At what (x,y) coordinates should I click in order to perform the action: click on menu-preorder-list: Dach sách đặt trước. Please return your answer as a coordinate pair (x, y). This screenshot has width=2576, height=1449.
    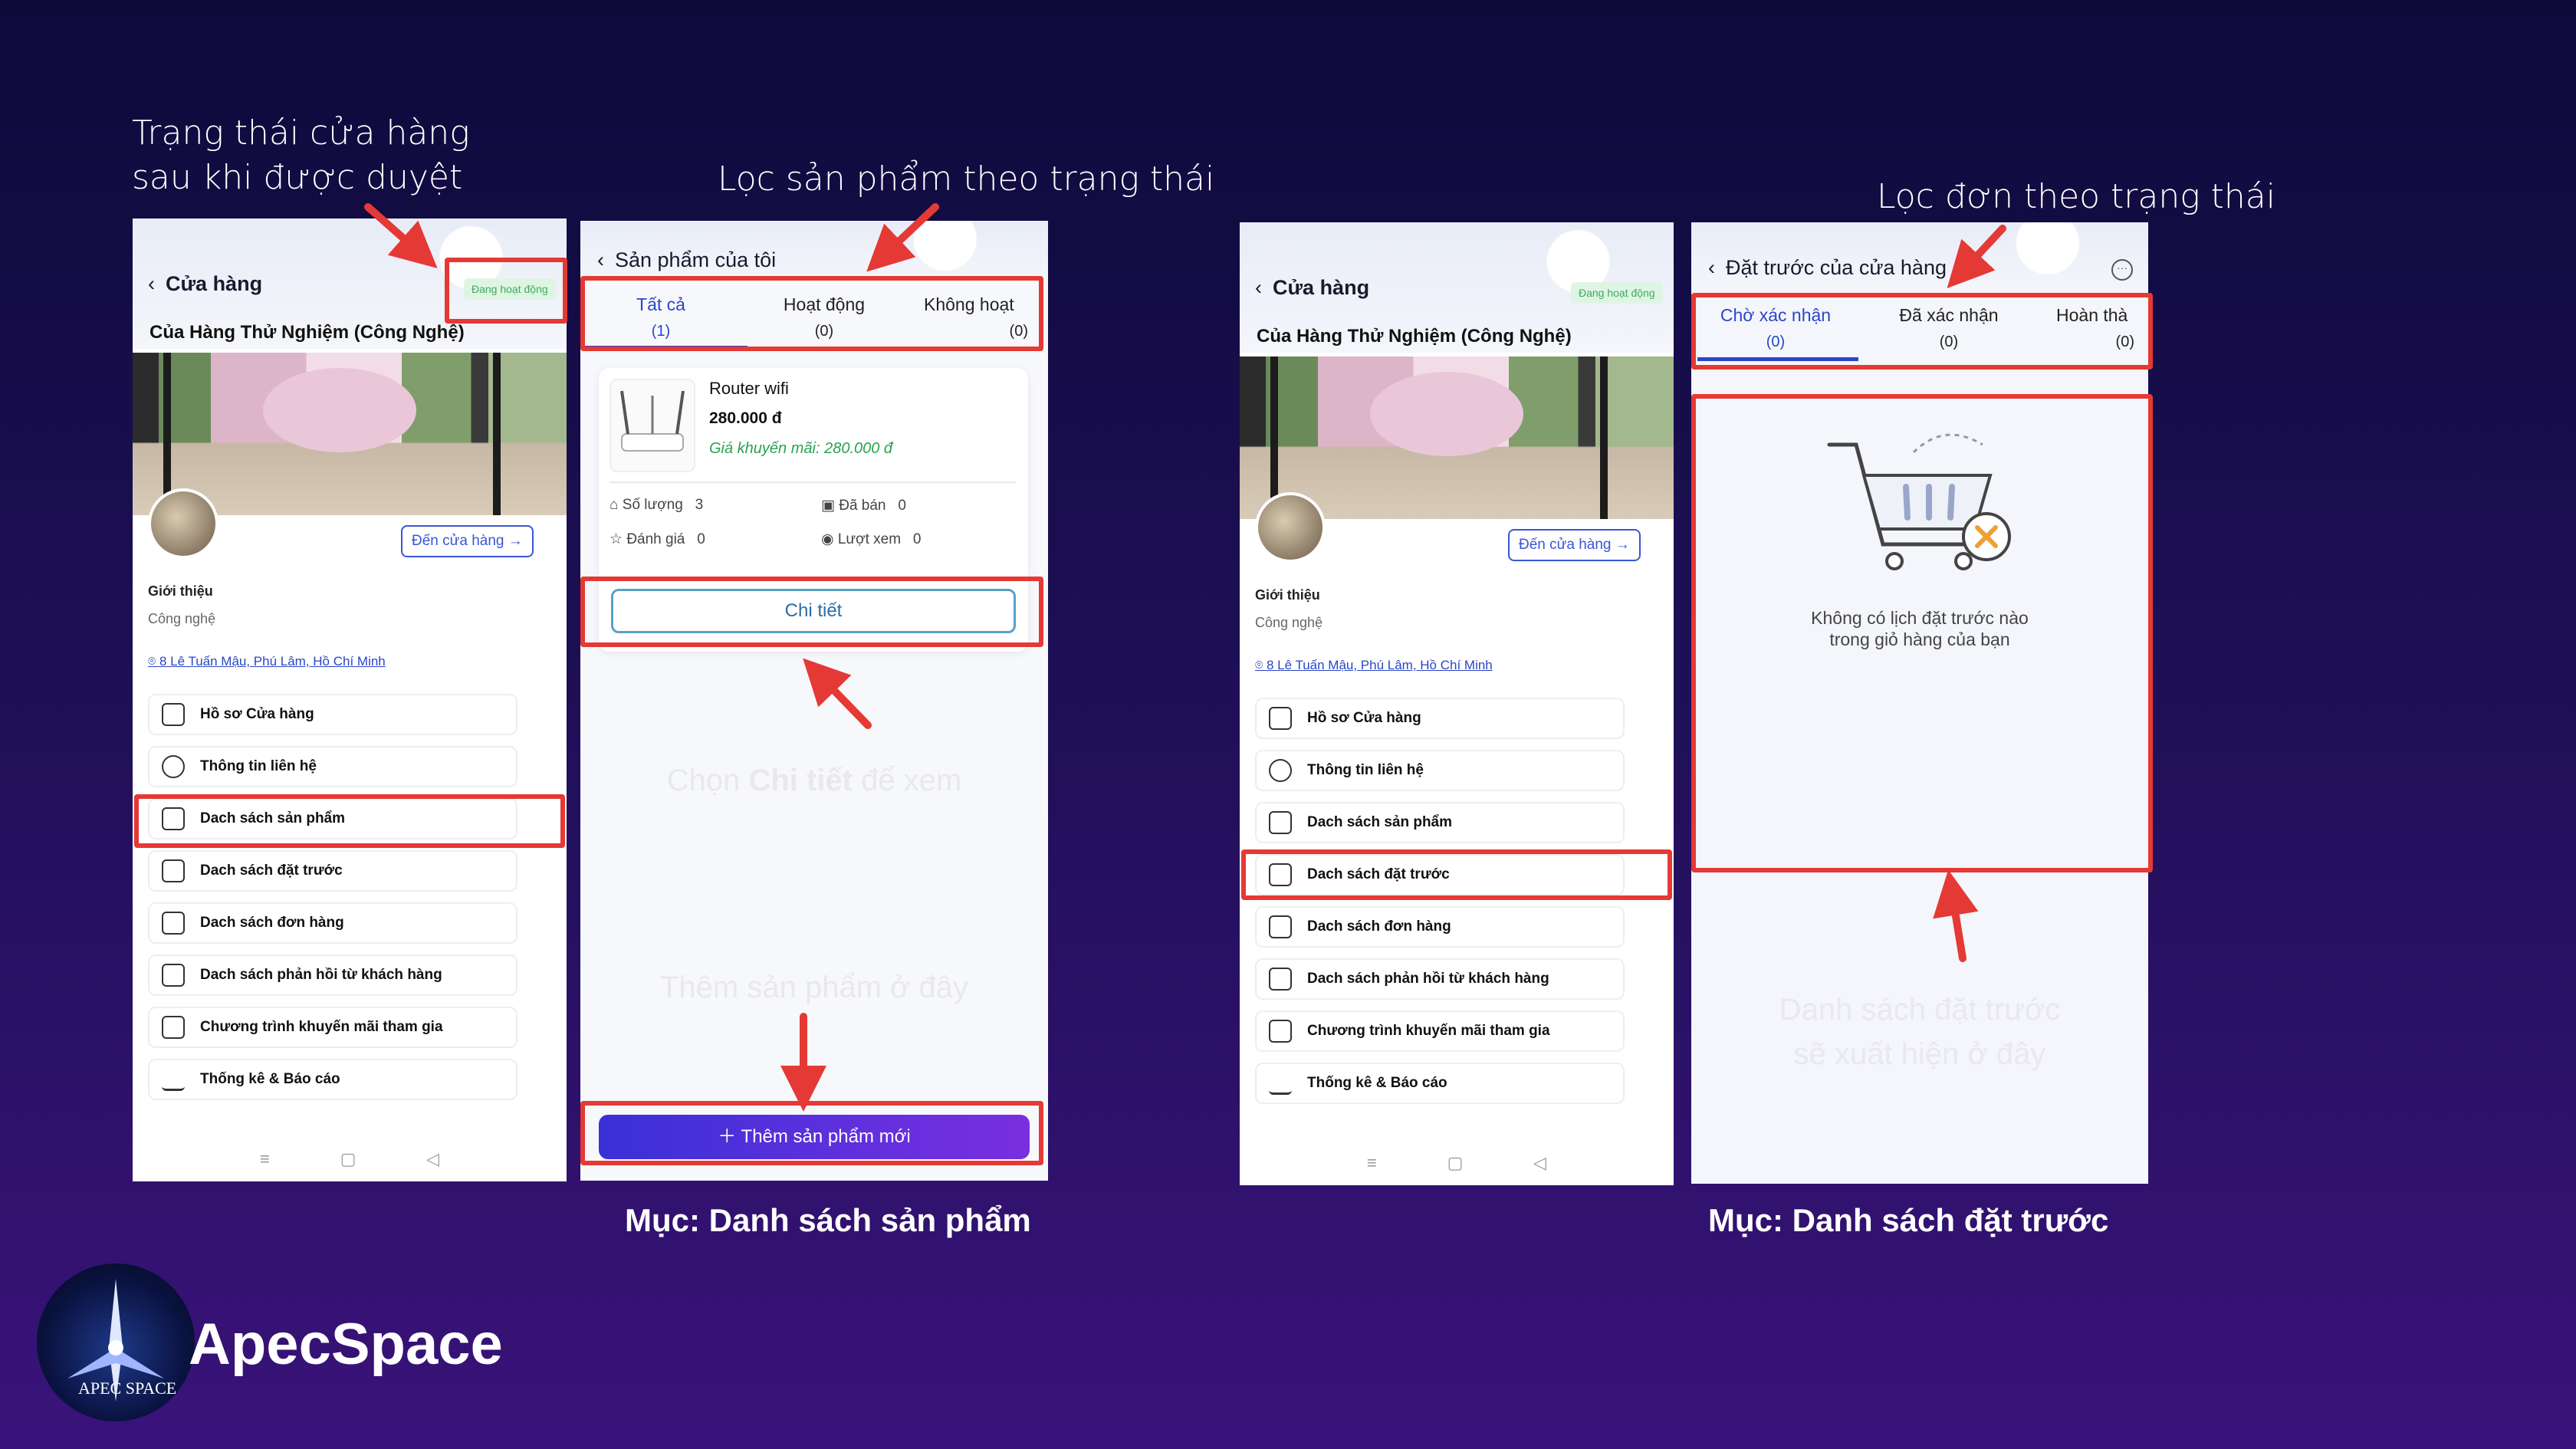
    Looking at the image, I should click on (333, 871).